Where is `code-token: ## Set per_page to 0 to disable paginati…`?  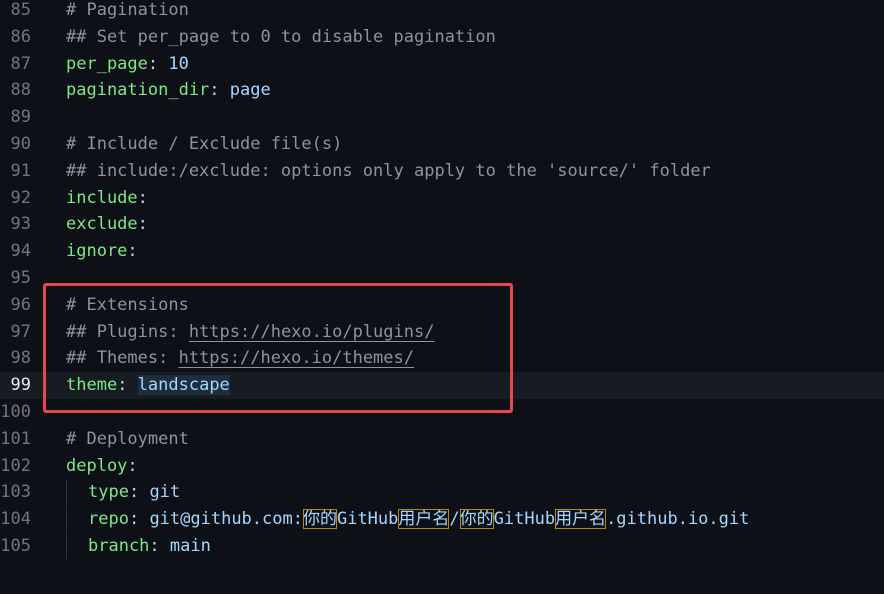
code-token: ## Set per_page to 0 to disable paginati… is located at coordinates (281, 36).